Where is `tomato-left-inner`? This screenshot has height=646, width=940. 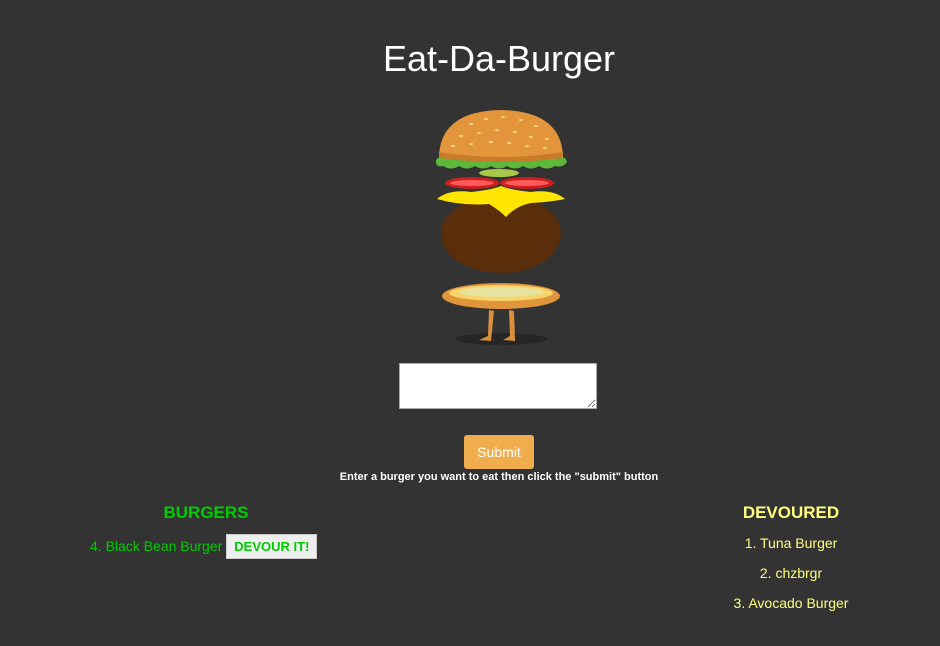 tomato-left-inner is located at coordinates (472, 183).